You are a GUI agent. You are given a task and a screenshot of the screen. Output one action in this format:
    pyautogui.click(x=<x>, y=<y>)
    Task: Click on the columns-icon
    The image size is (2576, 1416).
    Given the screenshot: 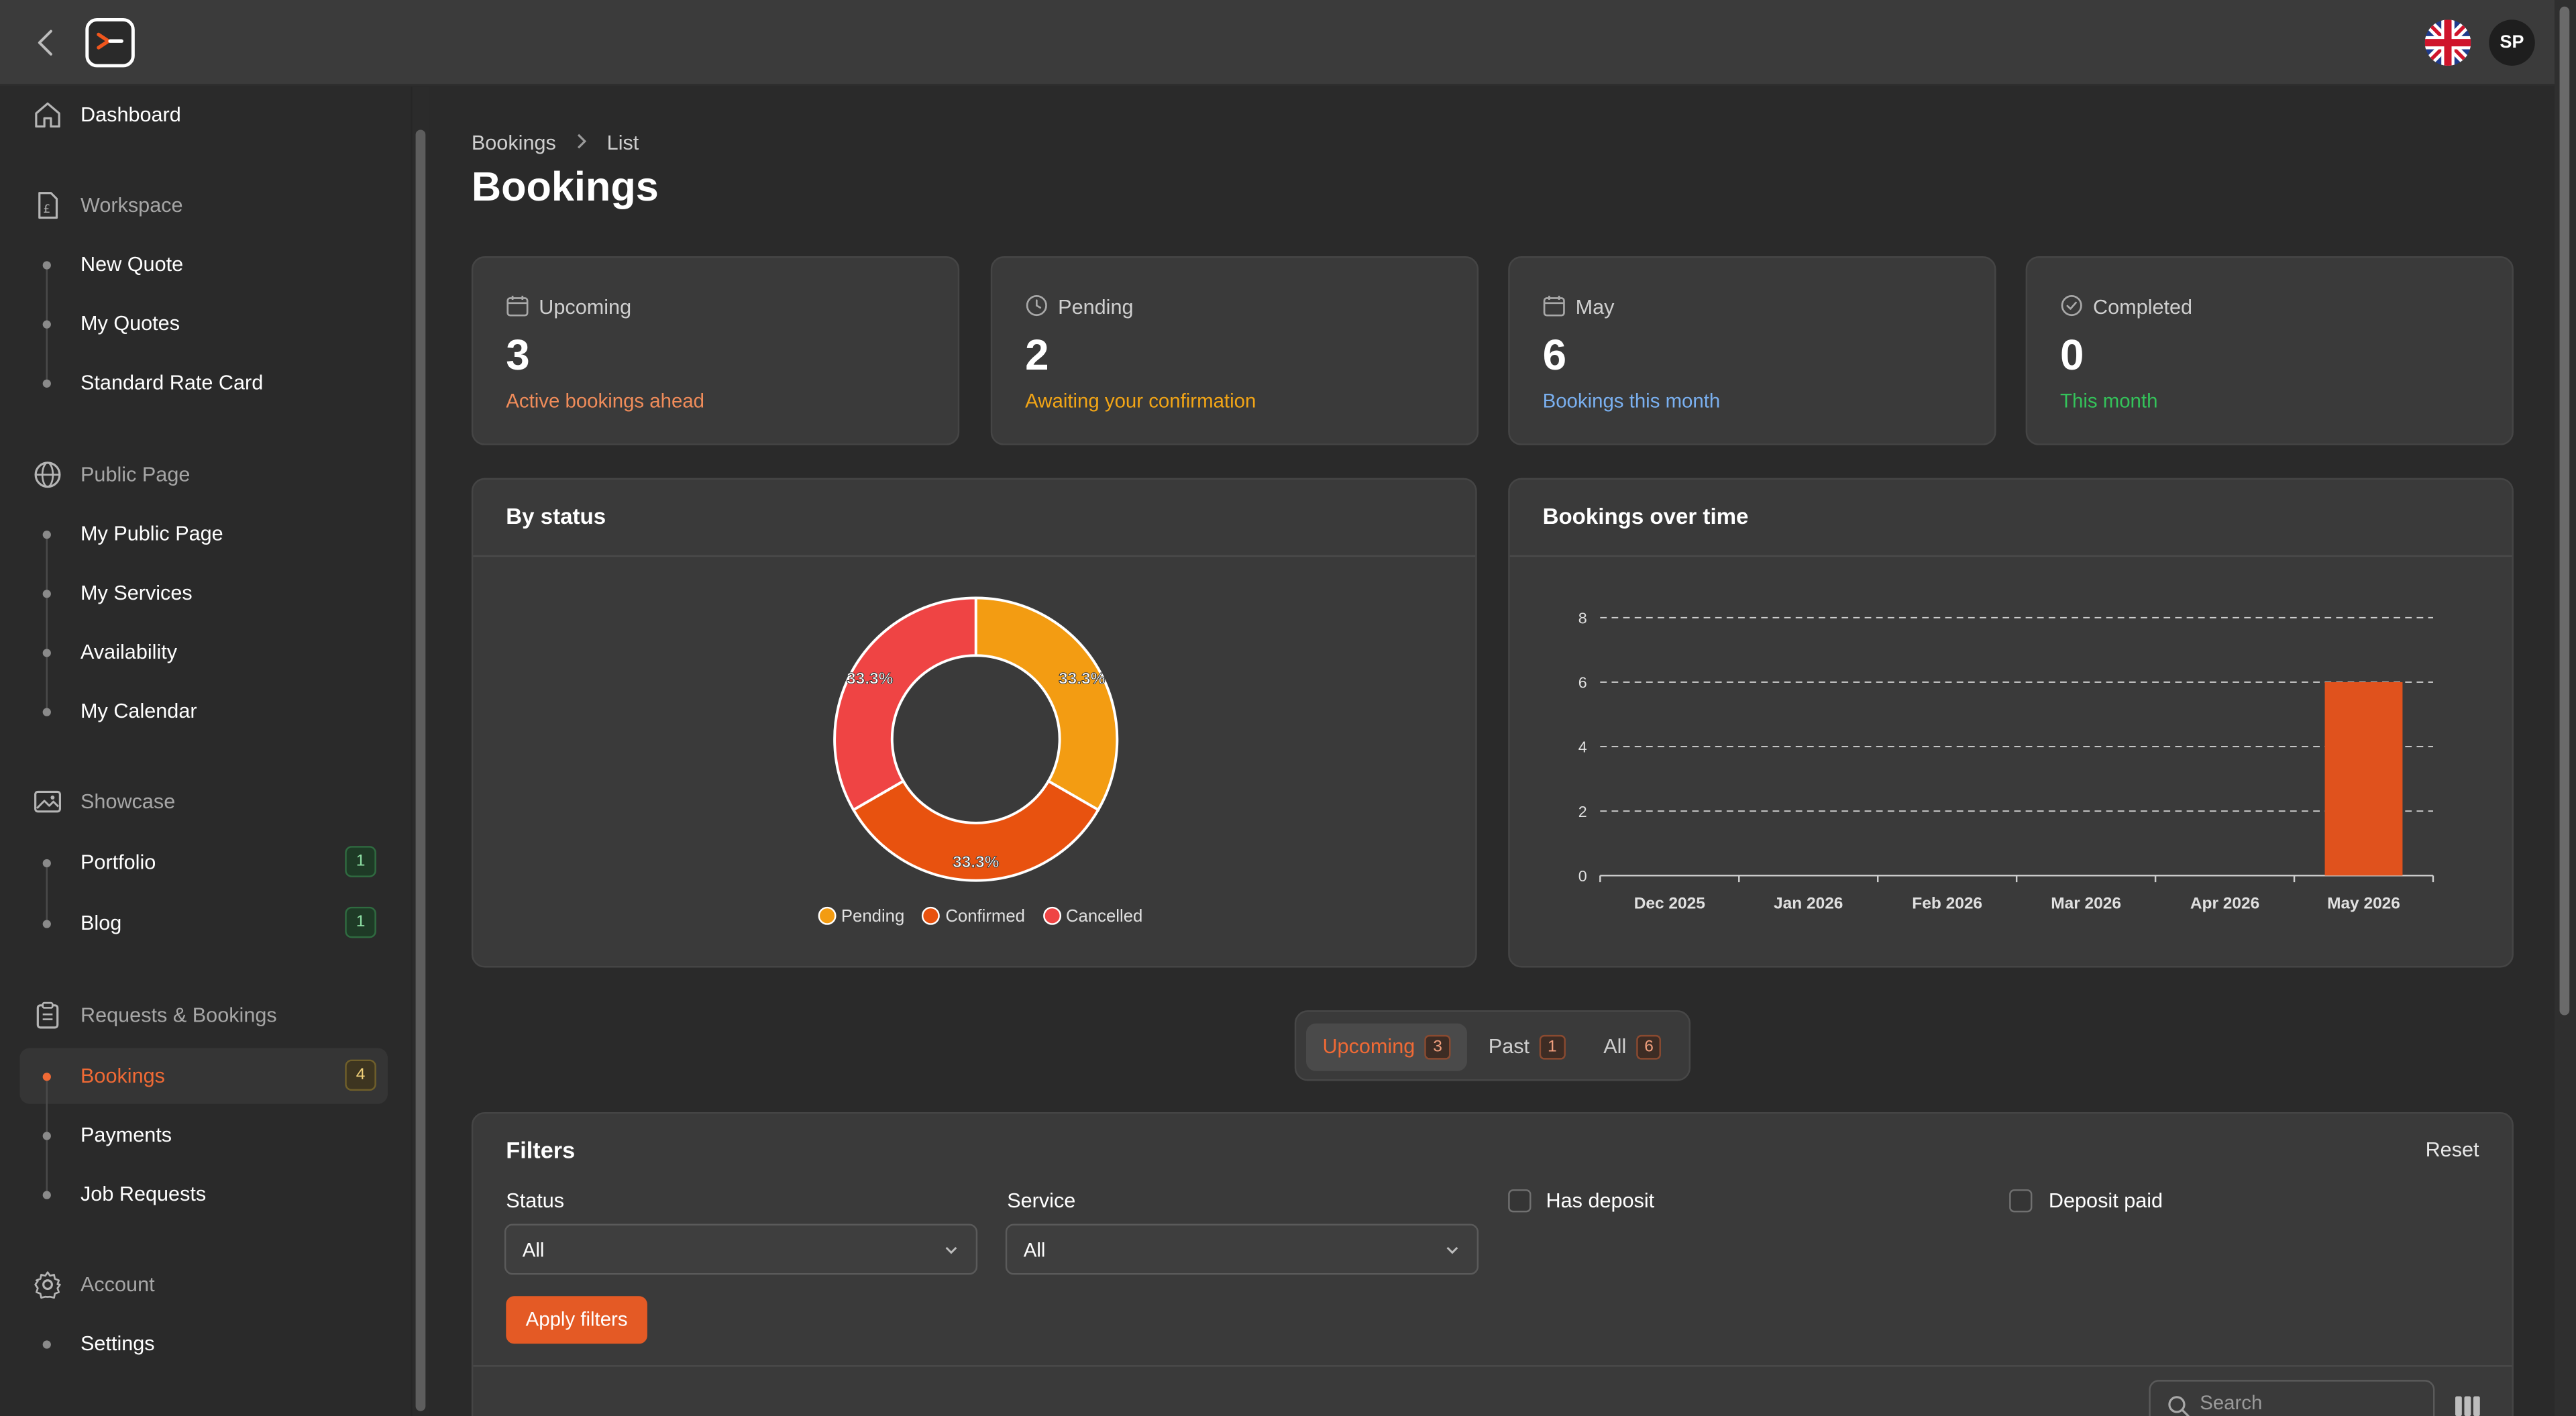 What is the action you would take?
    pyautogui.click(x=2468, y=1405)
    